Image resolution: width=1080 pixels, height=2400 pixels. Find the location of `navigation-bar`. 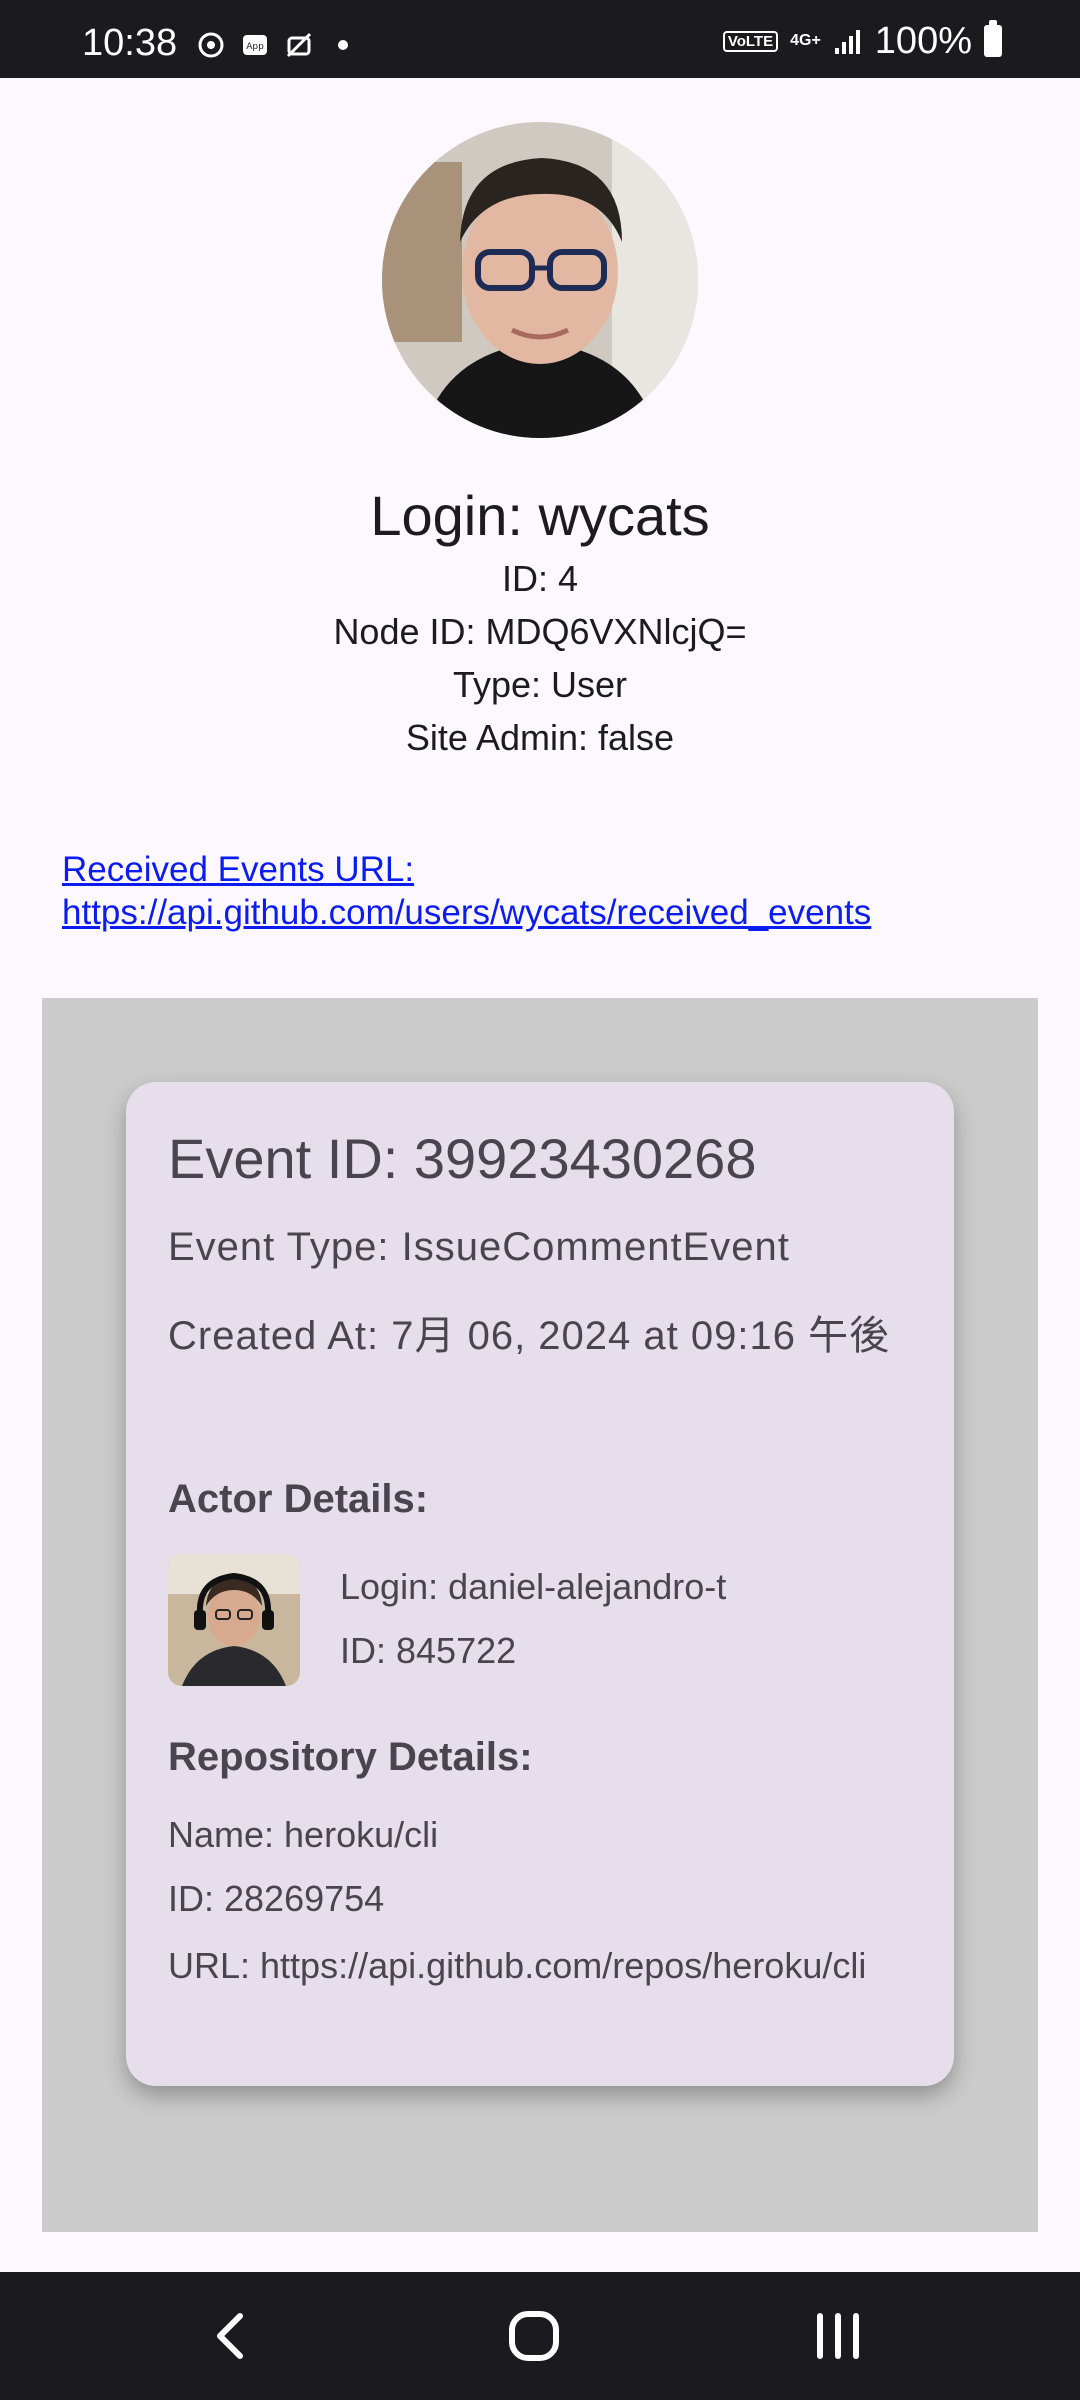

navigation-bar is located at coordinates (540, 2336).